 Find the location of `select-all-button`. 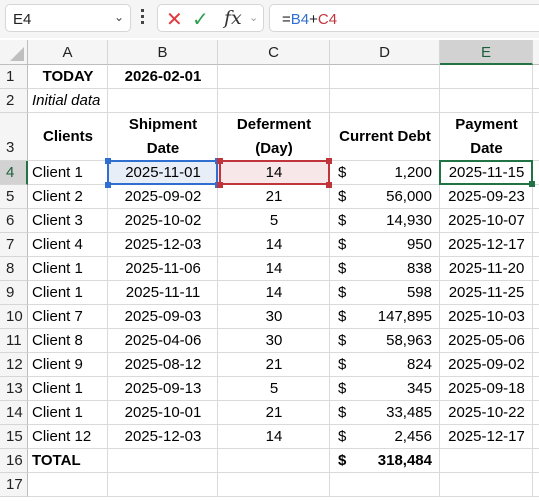

select-all-button is located at coordinates (14, 52).